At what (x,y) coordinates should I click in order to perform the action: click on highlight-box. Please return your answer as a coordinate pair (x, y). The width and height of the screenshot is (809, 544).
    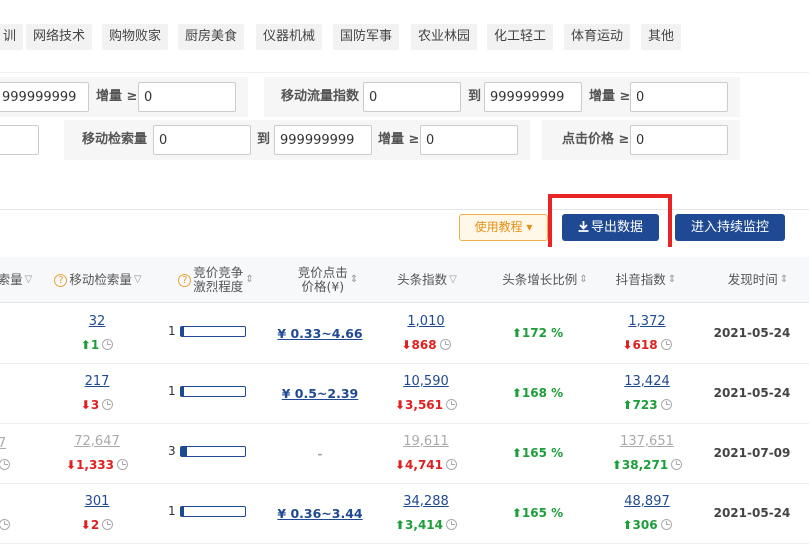
    Looking at the image, I should click on (610, 224).